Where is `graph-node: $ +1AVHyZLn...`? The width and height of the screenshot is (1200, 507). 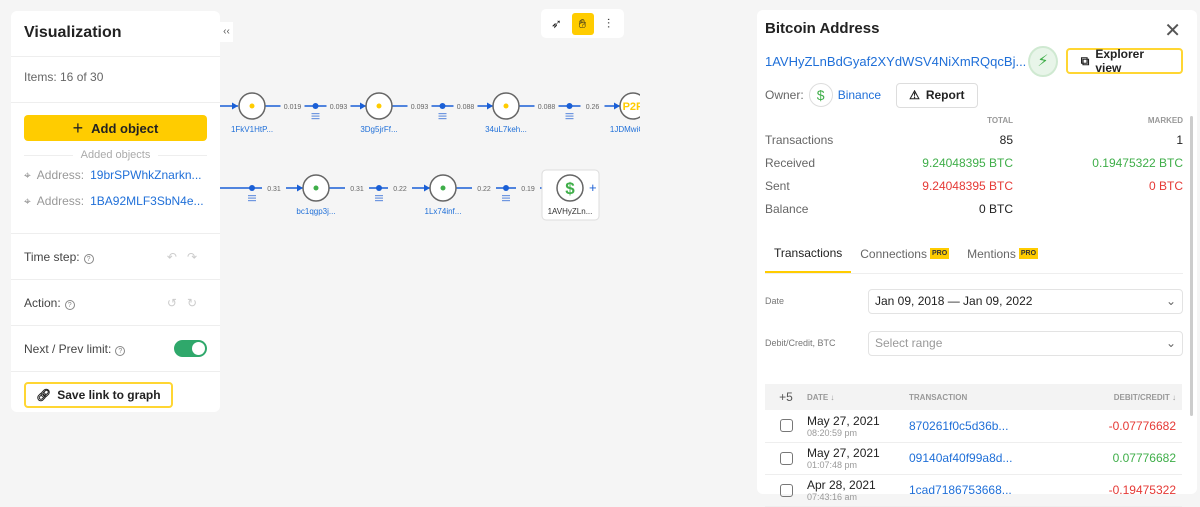 graph-node: $ +1AVHyZLn... is located at coordinates (570, 195).